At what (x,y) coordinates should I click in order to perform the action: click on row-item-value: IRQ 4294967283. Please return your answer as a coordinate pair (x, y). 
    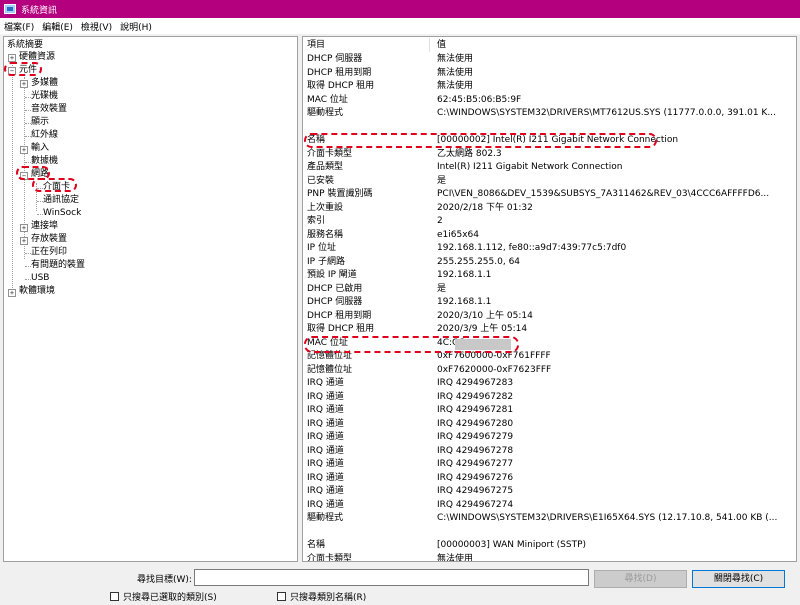
    Looking at the image, I should click on (614, 383).